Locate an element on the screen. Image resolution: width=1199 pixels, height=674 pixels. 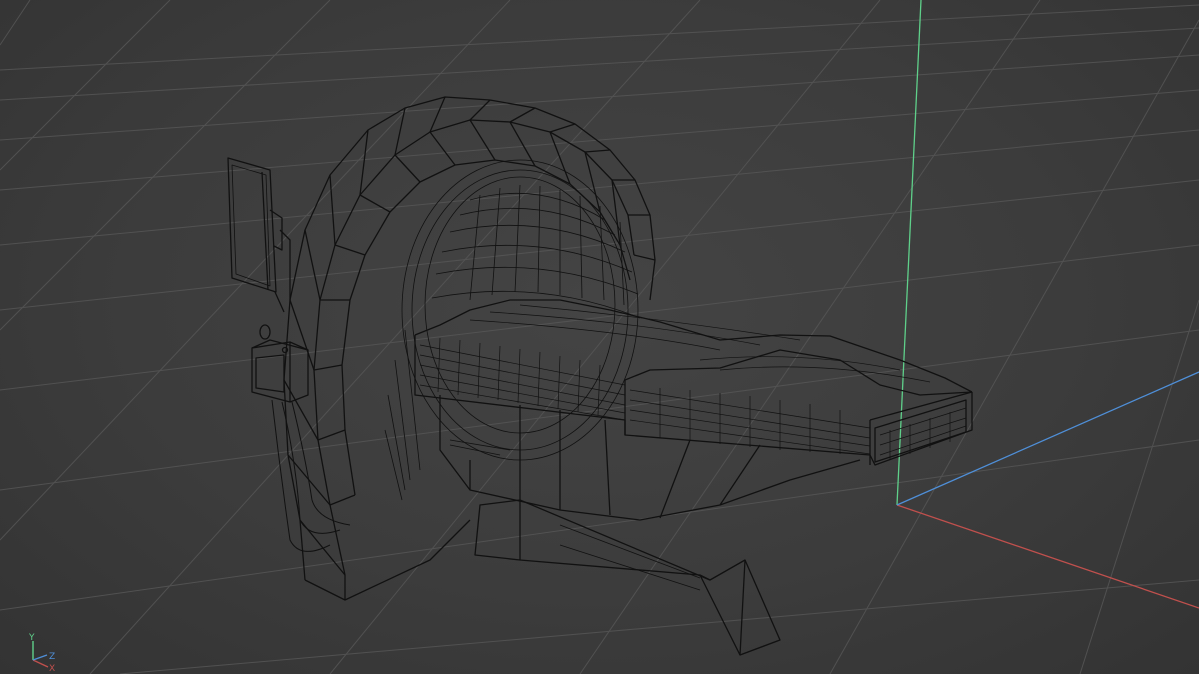
gizmo-x-label: X is located at coordinates (52, 669).